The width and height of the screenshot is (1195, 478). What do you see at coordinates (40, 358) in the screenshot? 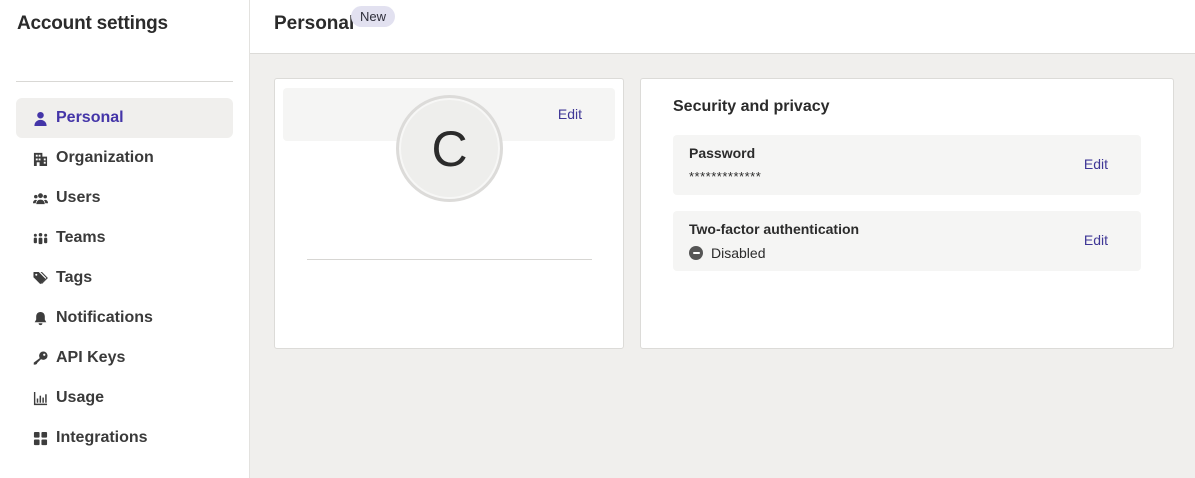
I see `key-icon` at bounding box center [40, 358].